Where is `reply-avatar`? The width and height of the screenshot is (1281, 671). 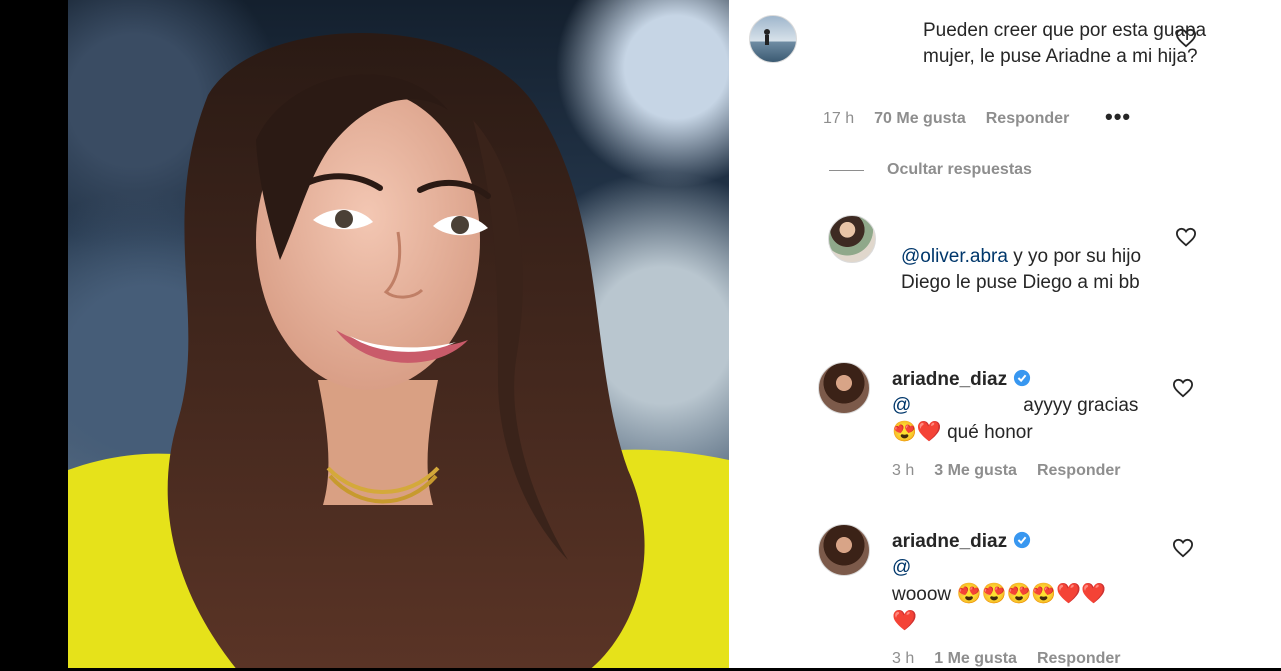 reply-avatar is located at coordinates (852, 239).